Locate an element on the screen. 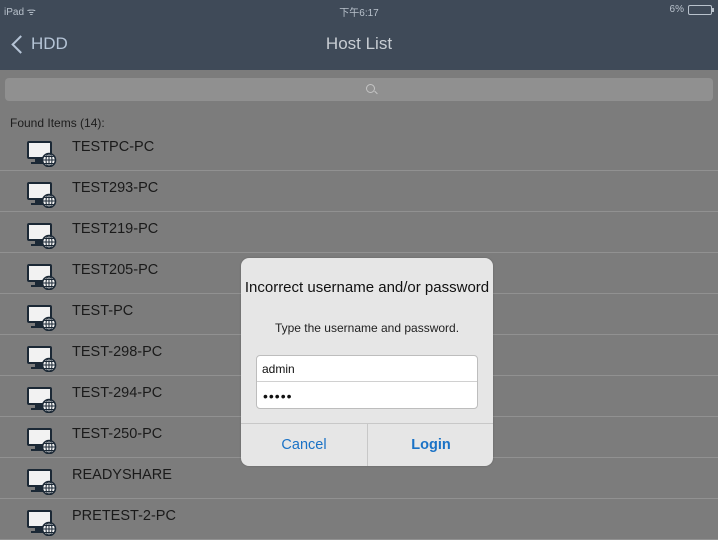 The height and width of the screenshot is (540, 718). password-mask: ••••• is located at coordinates (278, 396).